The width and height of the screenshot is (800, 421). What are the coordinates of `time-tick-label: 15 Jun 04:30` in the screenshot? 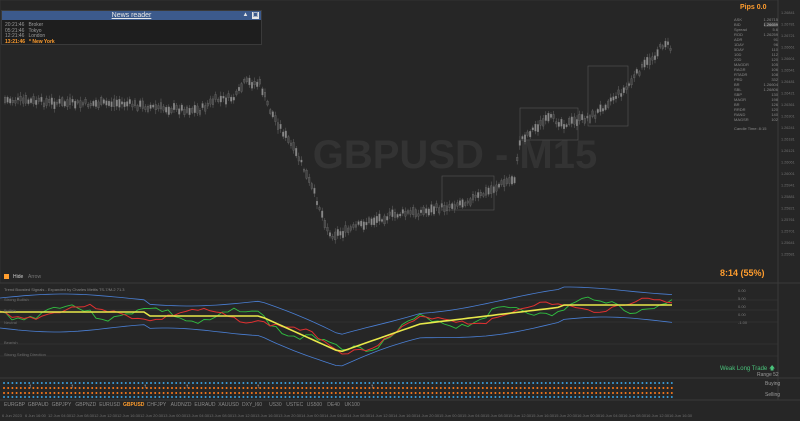 It's located at (474, 415).